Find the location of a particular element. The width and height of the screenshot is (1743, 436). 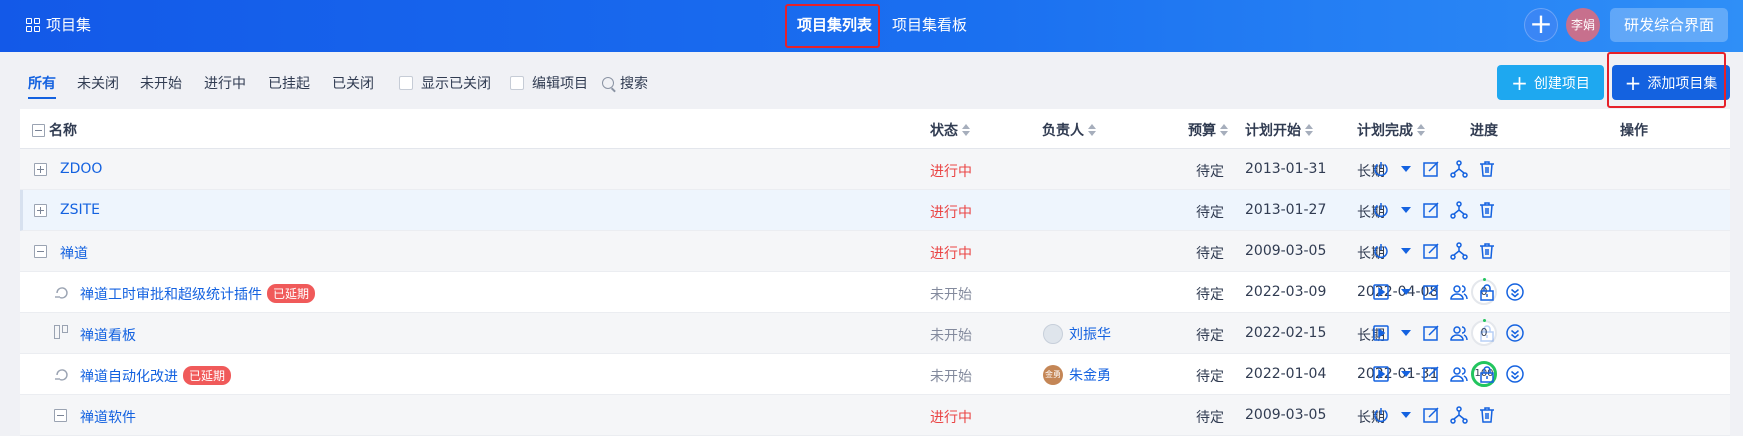

plus-icon: + is located at coordinates (1541, 25).